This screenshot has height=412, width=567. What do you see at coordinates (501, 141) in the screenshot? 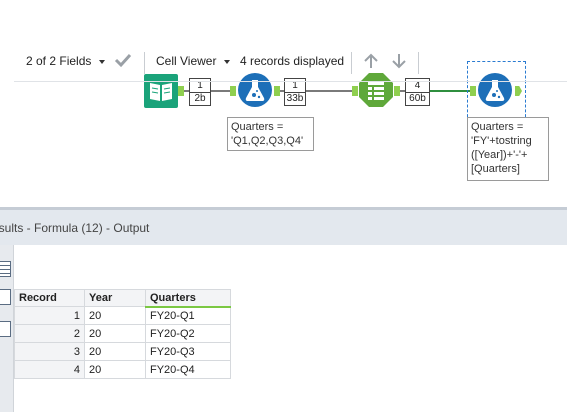
I see `annotation-line: 'FY'+tostring` at bounding box center [501, 141].